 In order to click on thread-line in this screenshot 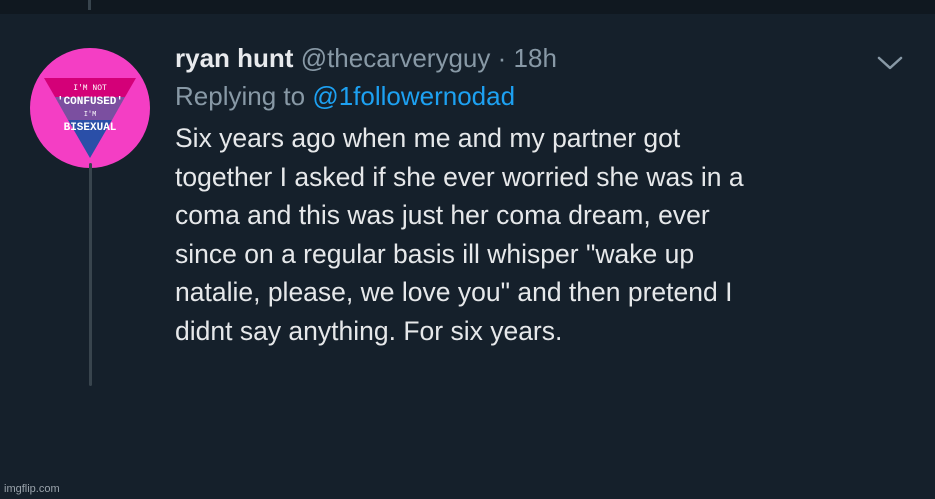, I will do `click(90, 274)`.